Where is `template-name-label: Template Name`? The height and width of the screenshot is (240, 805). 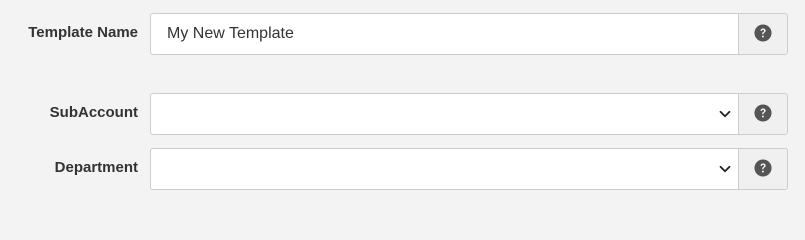 template-name-label: Template Name is located at coordinates (83, 32).